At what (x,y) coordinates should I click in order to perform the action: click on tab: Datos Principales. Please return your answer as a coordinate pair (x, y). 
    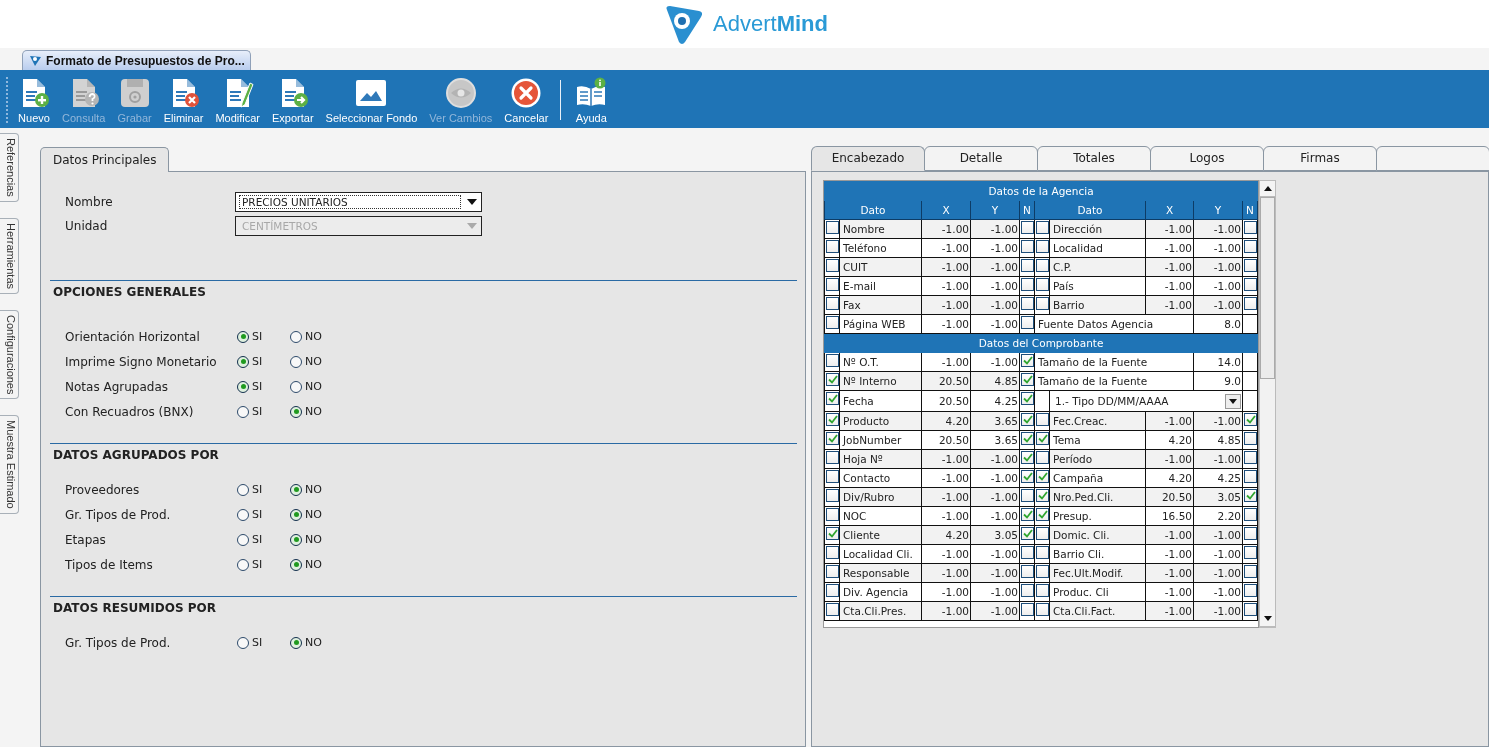
    Looking at the image, I should click on (105, 159).